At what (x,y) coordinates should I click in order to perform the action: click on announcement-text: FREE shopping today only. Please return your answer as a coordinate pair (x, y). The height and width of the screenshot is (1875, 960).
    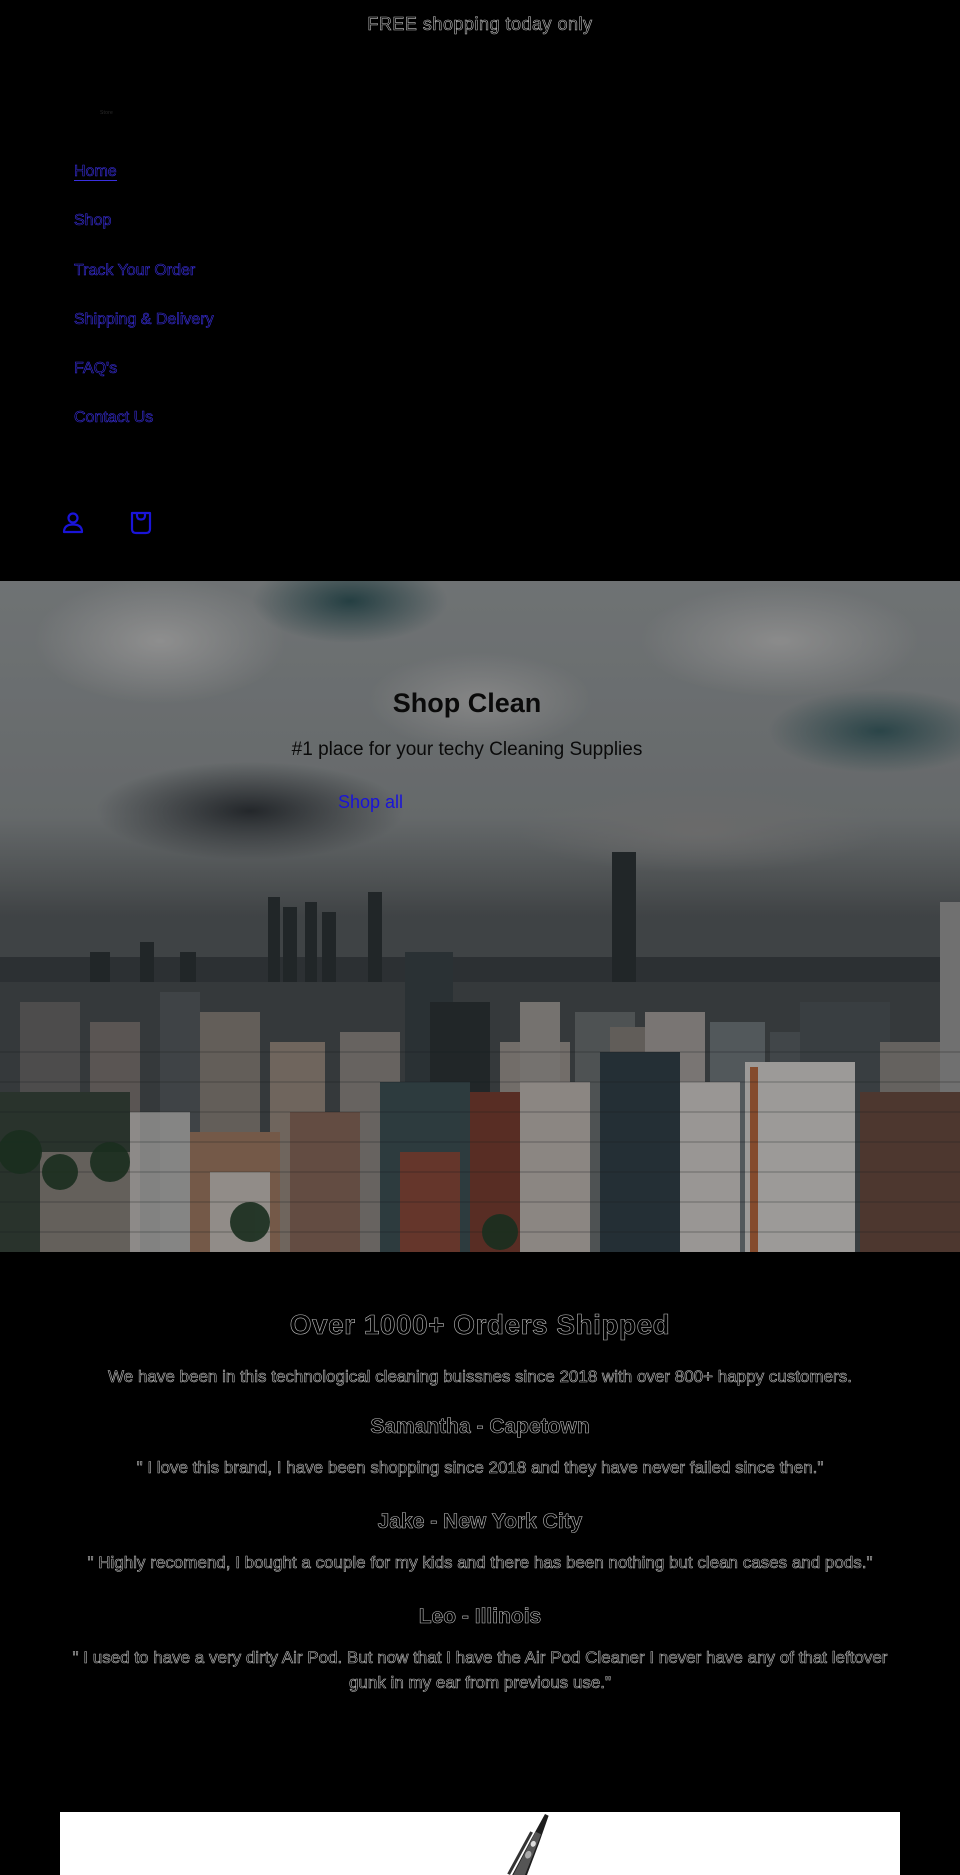
    Looking at the image, I should click on (480, 23).